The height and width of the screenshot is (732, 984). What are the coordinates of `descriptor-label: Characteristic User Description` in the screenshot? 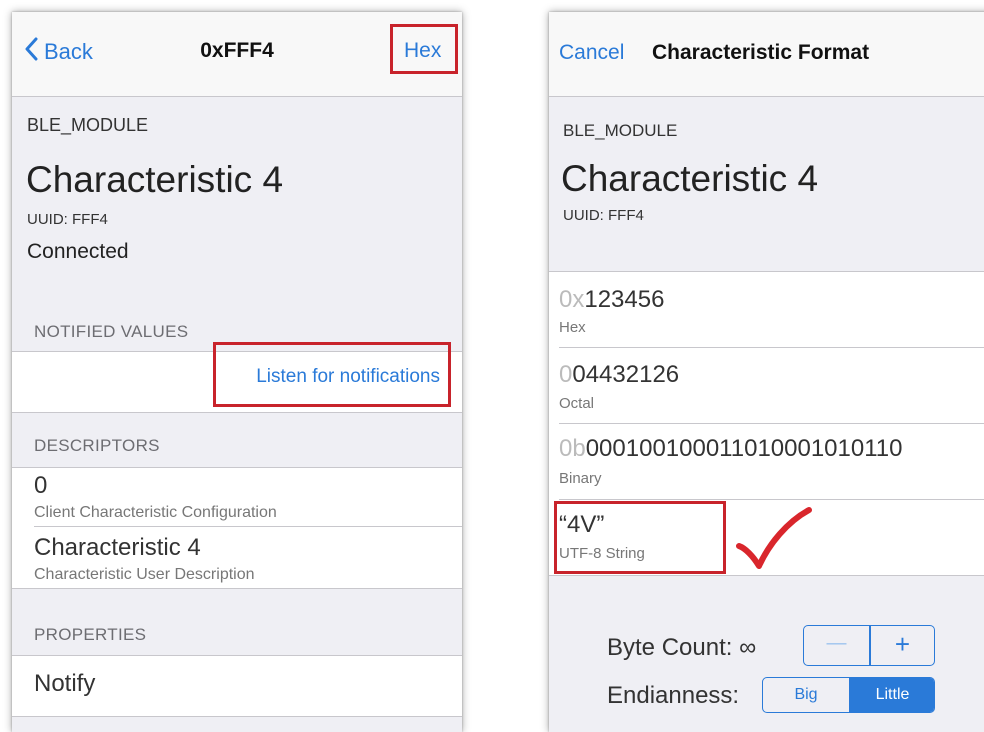 It's located at (144, 574).